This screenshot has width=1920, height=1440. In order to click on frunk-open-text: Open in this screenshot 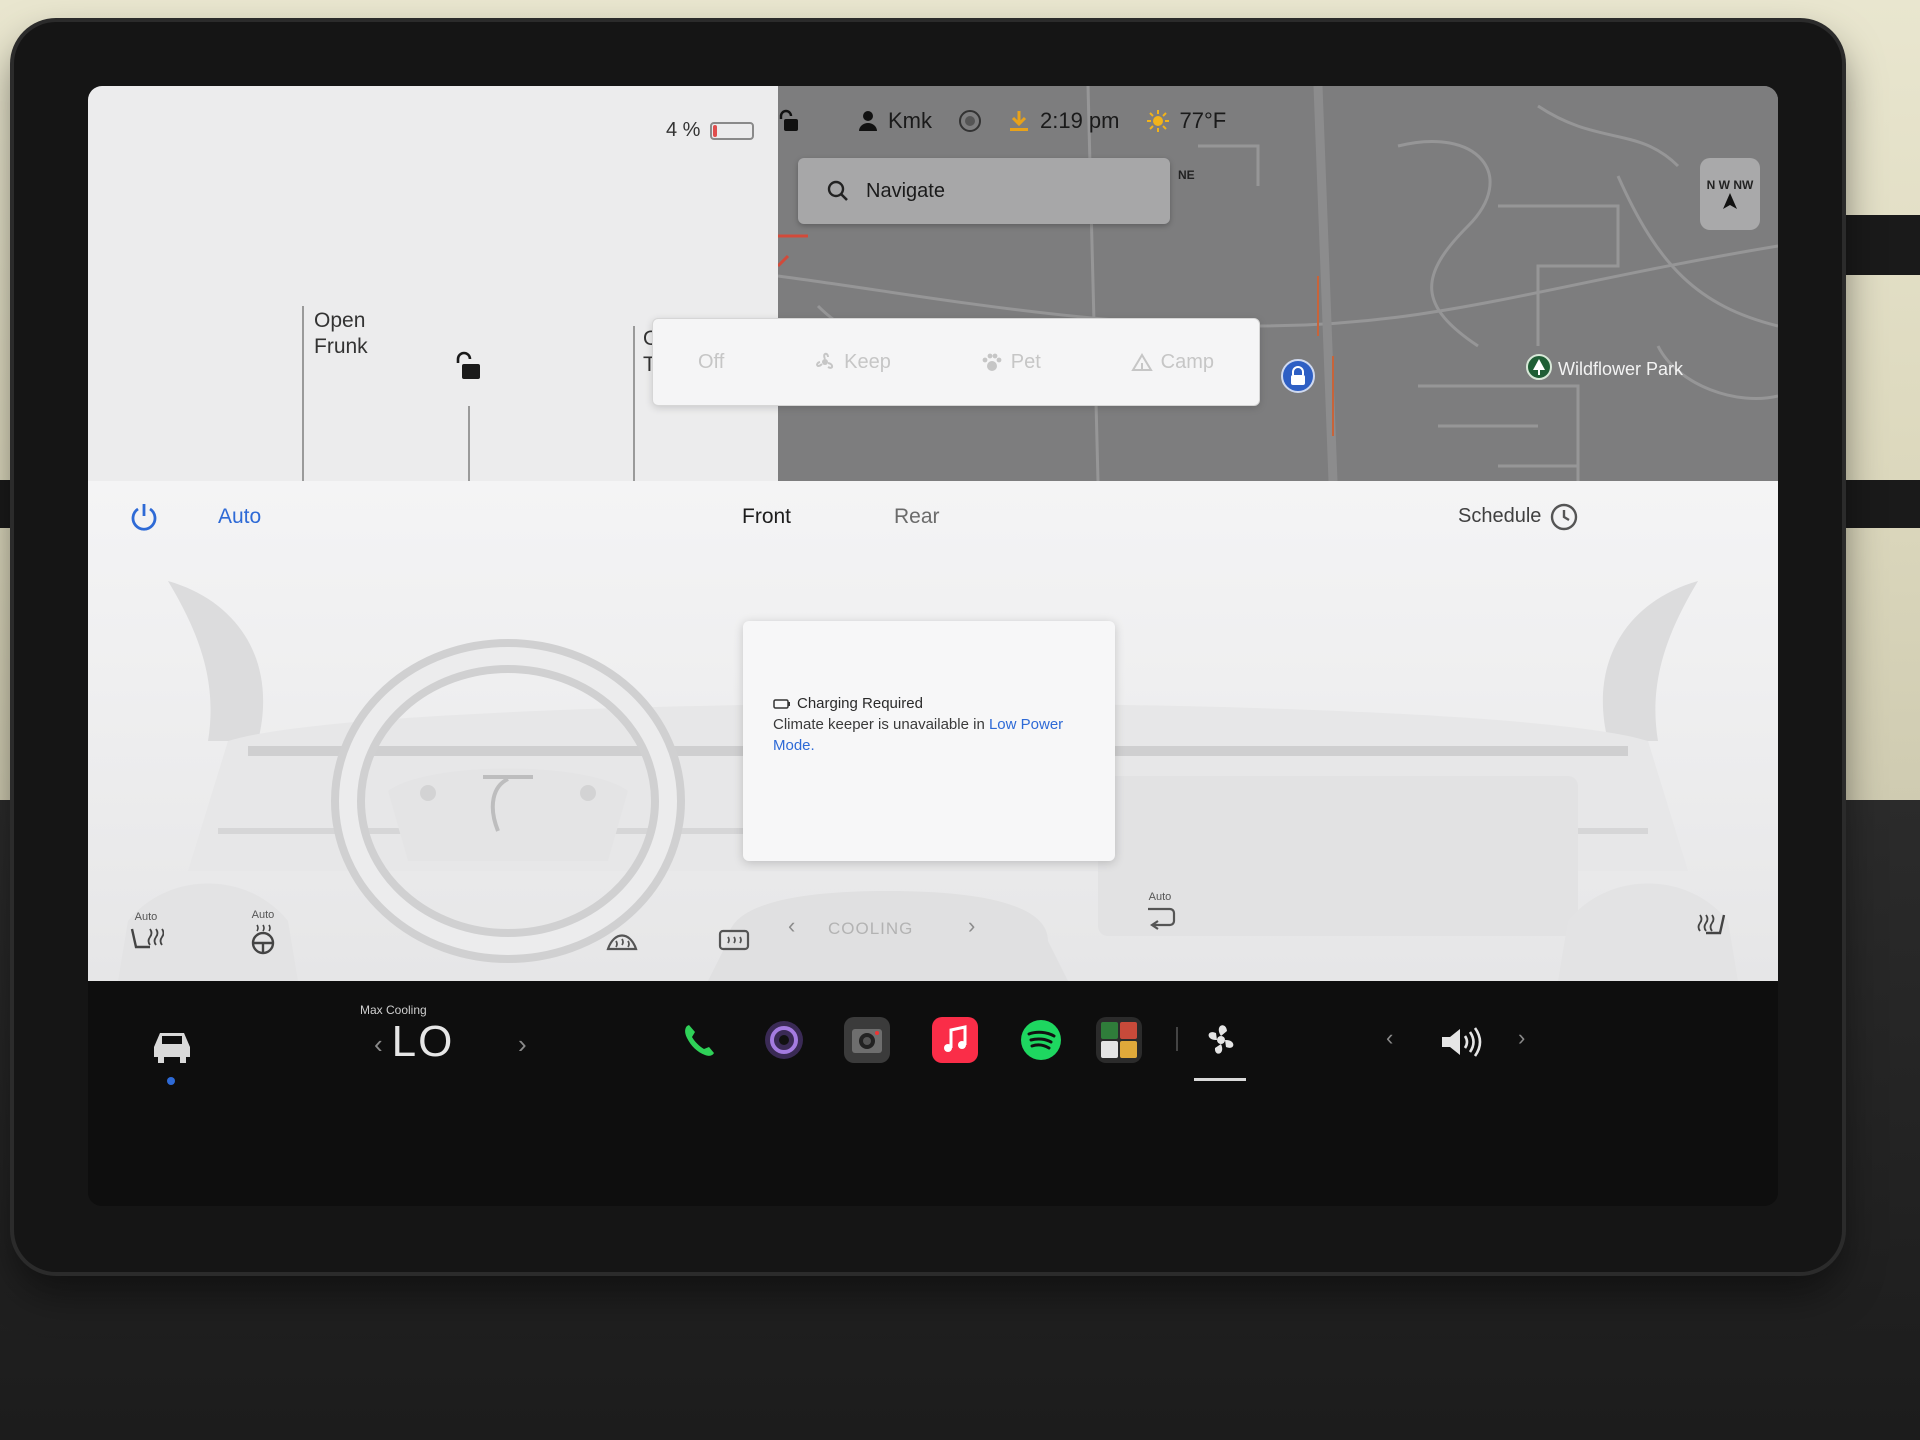, I will do `click(340, 320)`.